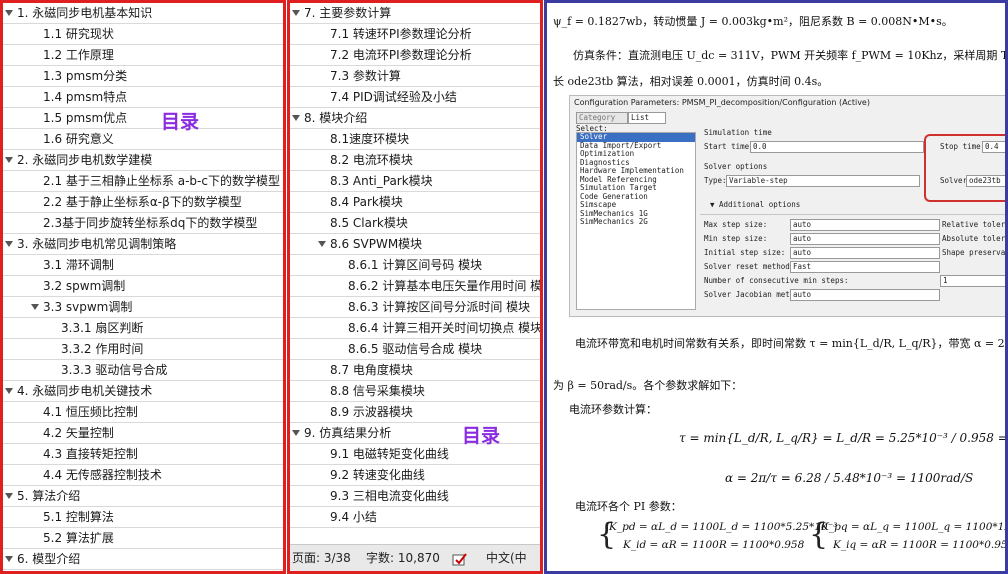  I want to click on outline-heading: 4. 永磁同步电机关键技术, so click(143, 391).